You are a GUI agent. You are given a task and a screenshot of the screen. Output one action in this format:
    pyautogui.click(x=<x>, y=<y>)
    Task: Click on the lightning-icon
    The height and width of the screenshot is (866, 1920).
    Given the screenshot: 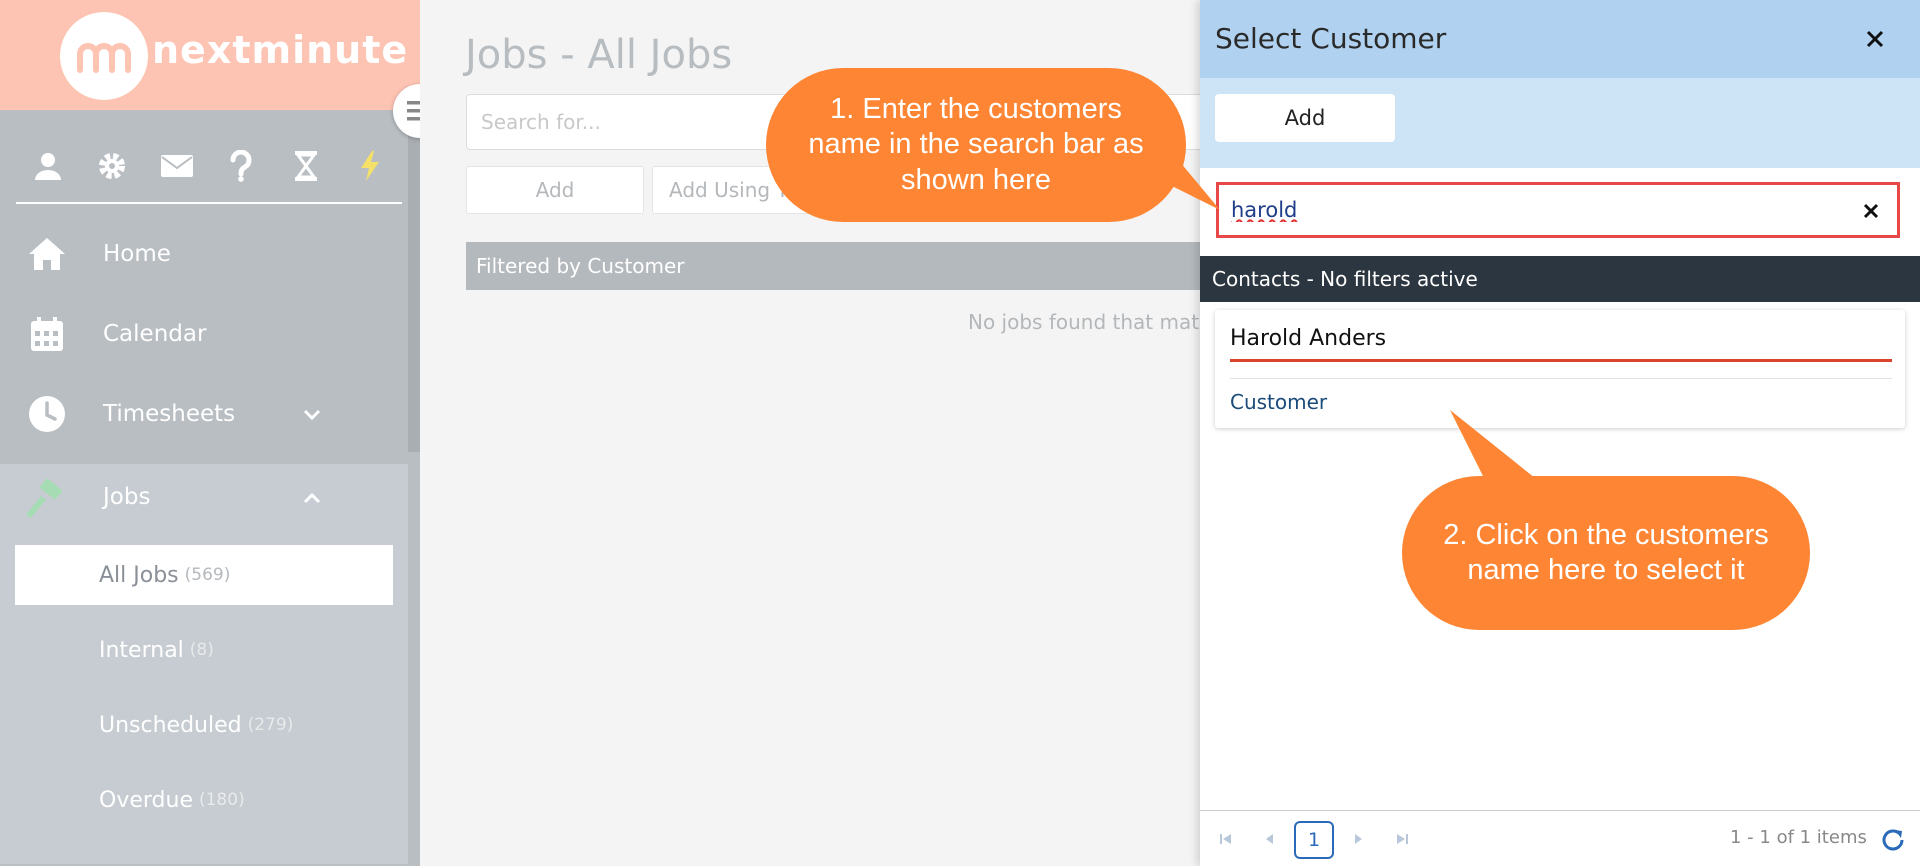 What is the action you would take?
    pyautogui.click(x=370, y=166)
    